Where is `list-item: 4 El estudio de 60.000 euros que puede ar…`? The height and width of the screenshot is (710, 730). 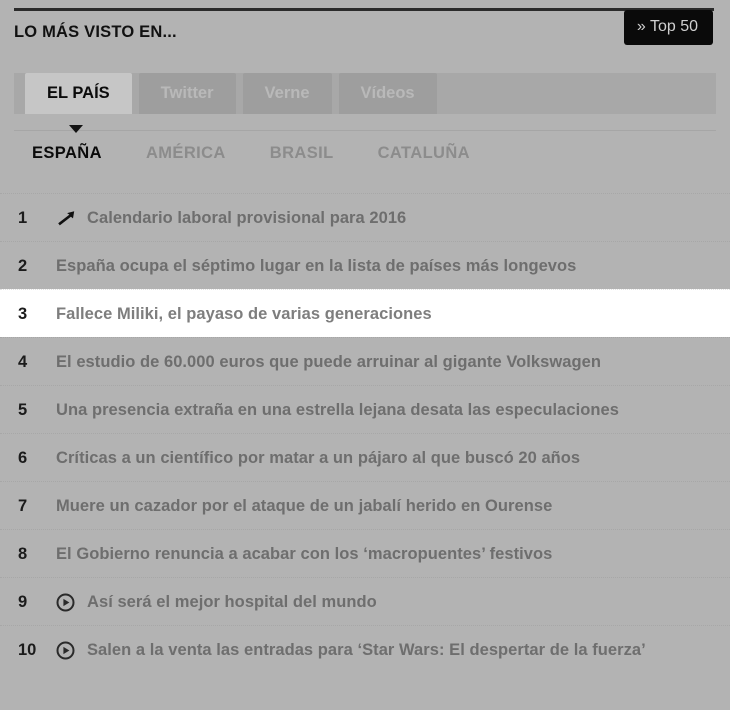
list-item: 4 El estudio de 60.000 euros que puede ar… is located at coordinates (365, 361).